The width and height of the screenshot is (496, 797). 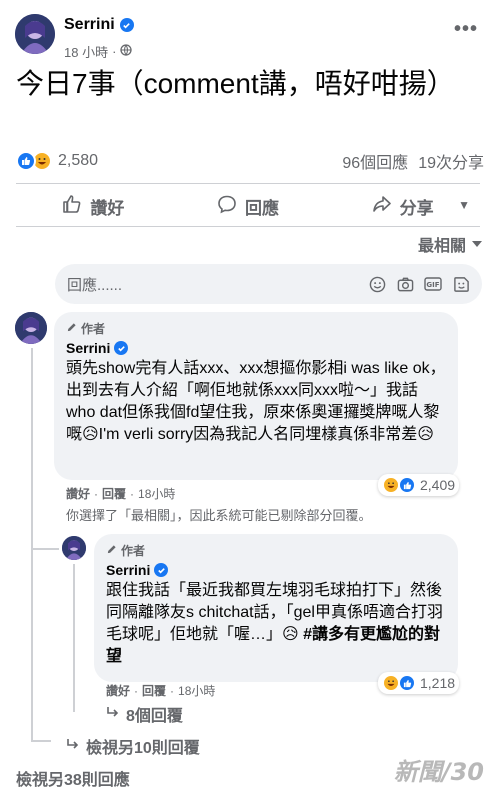 I want to click on view-more-replies-label: 檢視另10則回覆, so click(x=143, y=746).